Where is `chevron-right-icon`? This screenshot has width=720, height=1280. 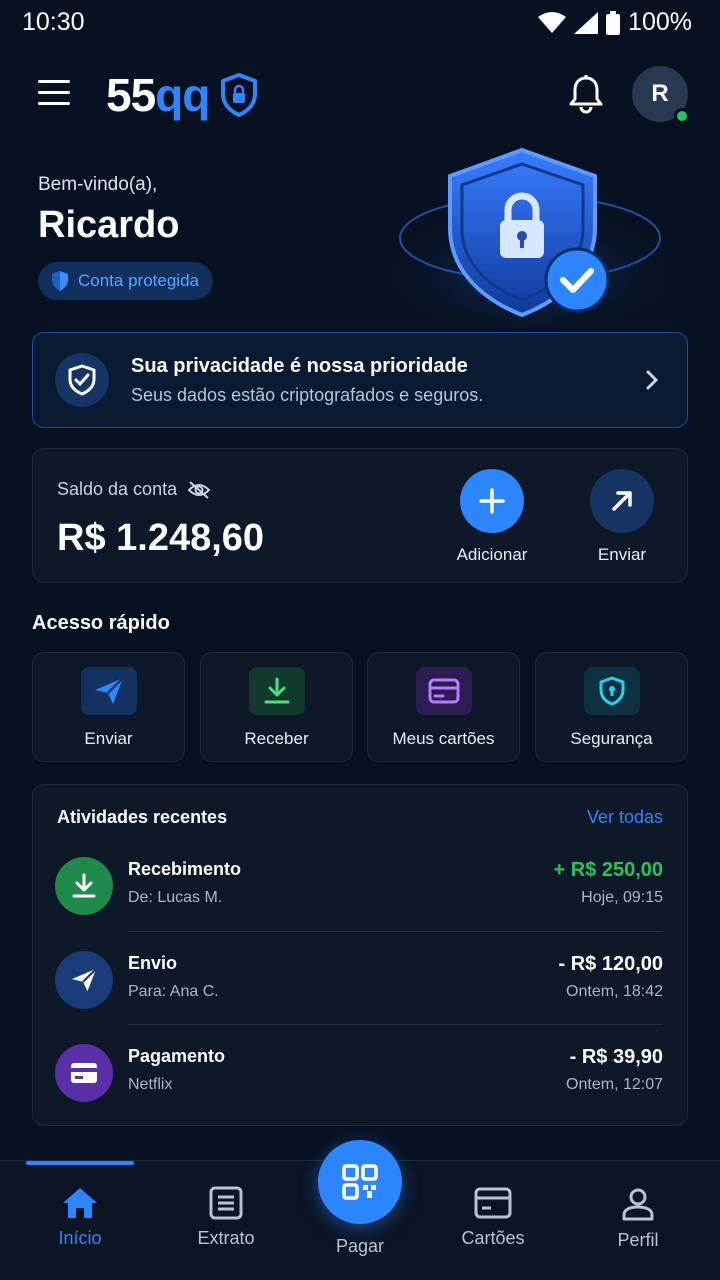 chevron-right-icon is located at coordinates (652, 380).